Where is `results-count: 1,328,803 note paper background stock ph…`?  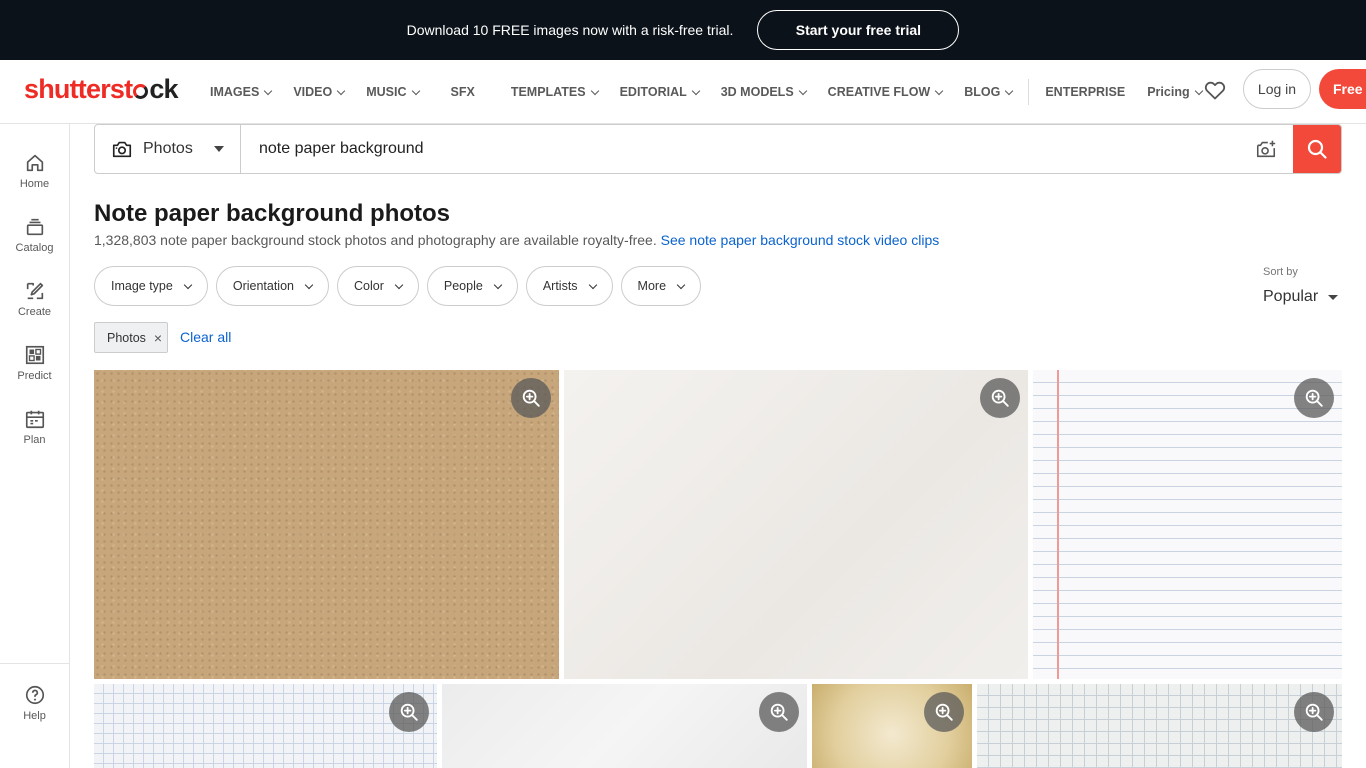 results-count: 1,328,803 note paper background stock ph… is located at coordinates (375, 240).